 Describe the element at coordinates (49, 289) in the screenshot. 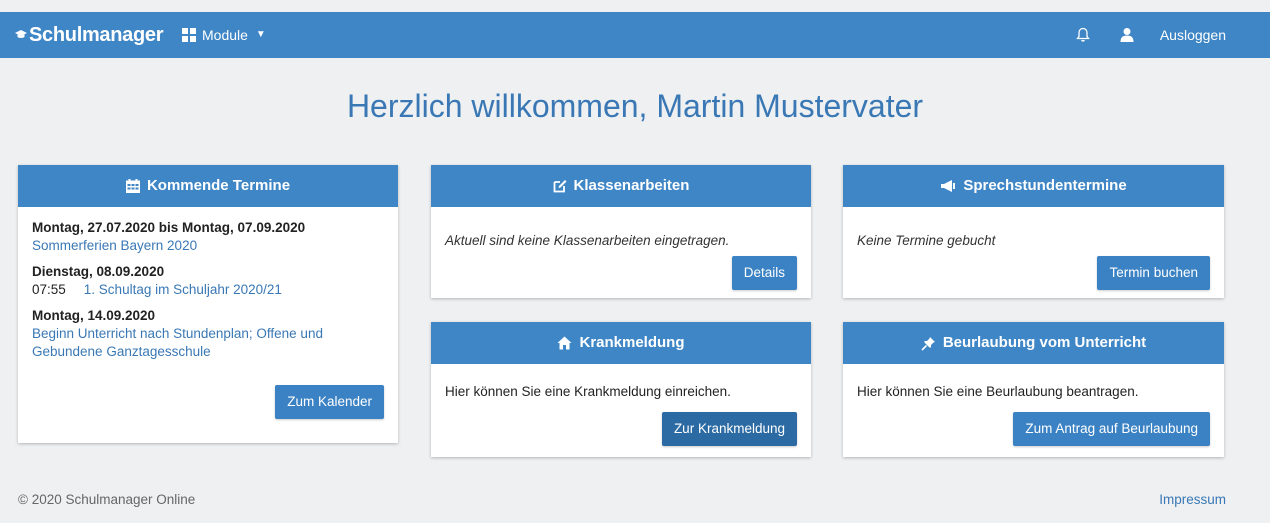

I see `event-time: 07:55` at that location.